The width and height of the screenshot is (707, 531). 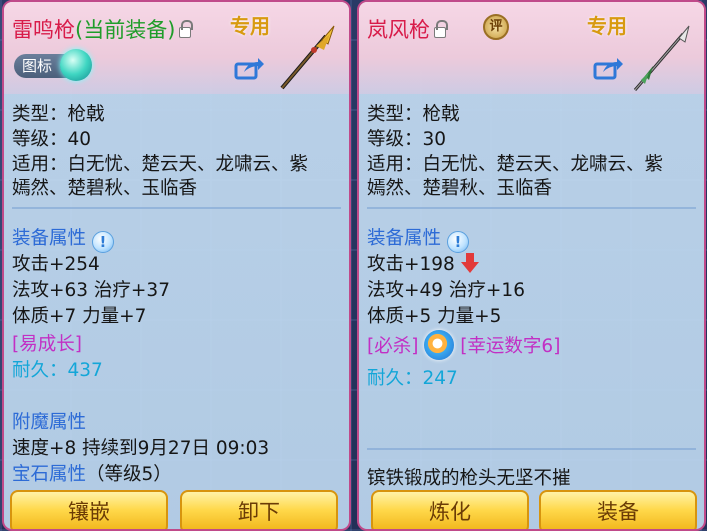 What do you see at coordinates (510, 346) in the screenshot?
I see `trait-lucky-number: [幸运数字6]` at bounding box center [510, 346].